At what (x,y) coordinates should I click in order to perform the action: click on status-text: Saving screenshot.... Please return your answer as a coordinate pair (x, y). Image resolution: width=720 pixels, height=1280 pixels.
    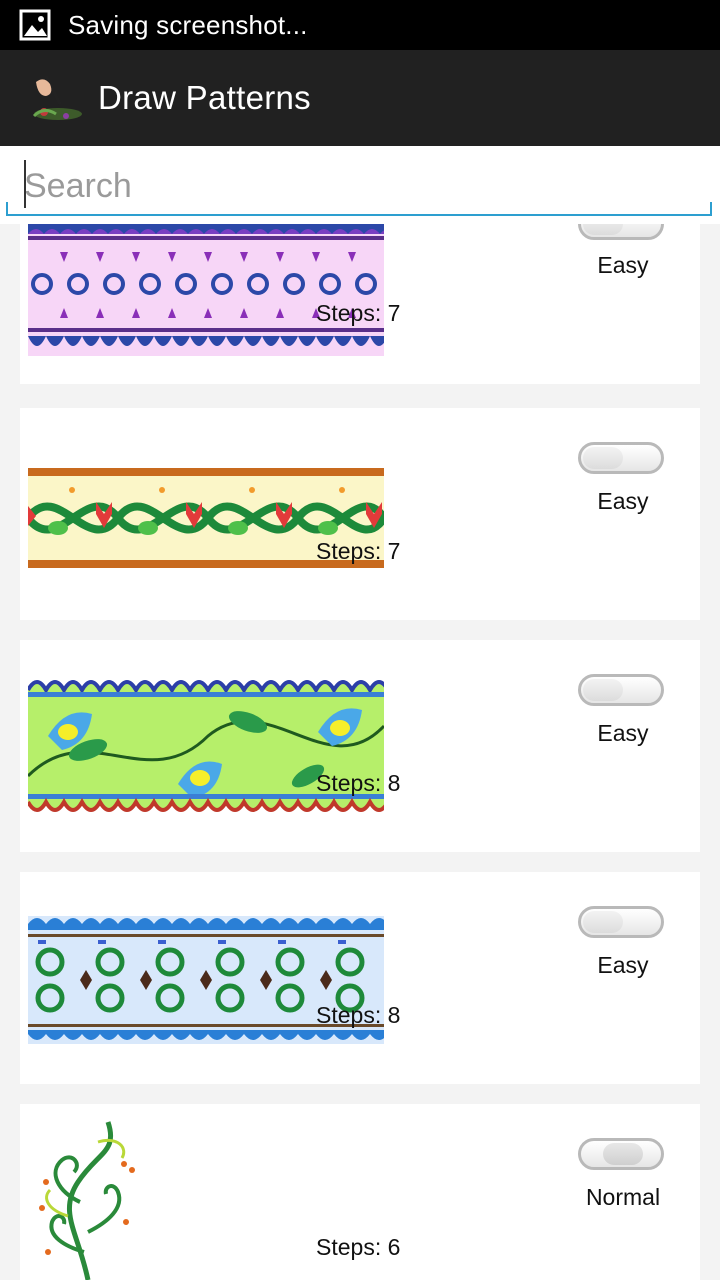
    Looking at the image, I should click on (188, 24).